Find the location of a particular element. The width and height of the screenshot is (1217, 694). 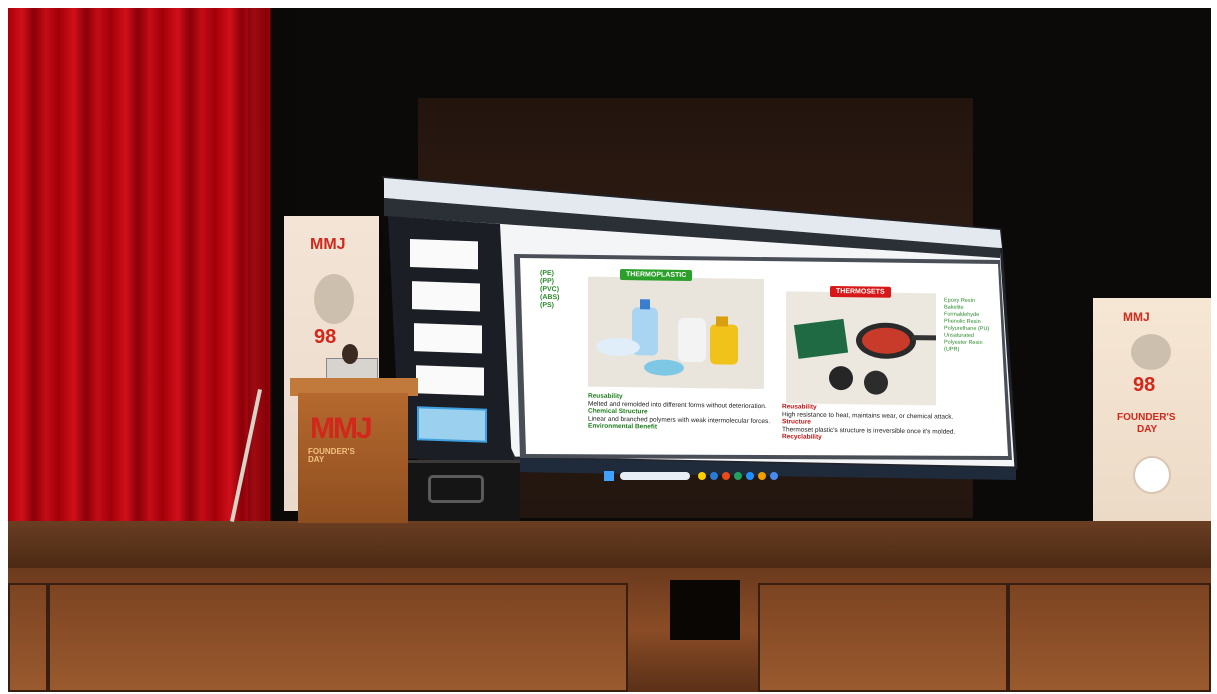

presentation-slide: (PE) (PP) (PVC) (ABS) (PS) THERMOPLASTIC is located at coordinates (762, 357).